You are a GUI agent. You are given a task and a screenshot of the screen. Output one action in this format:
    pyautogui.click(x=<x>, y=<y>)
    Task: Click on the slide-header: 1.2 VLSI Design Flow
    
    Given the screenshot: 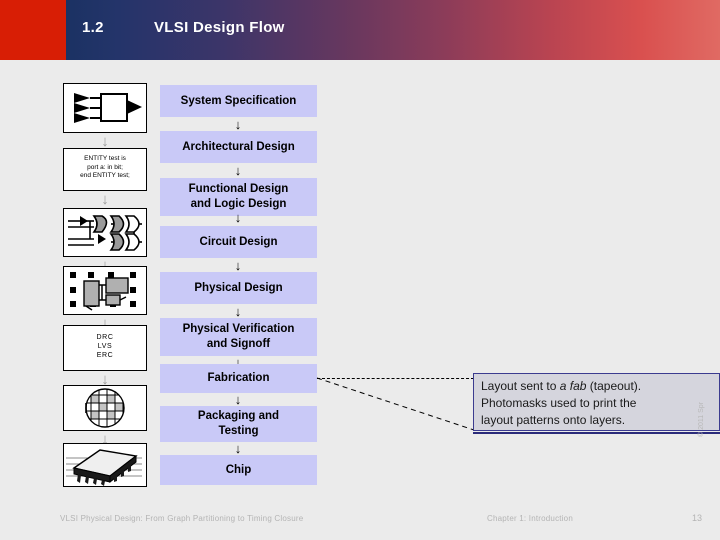 What is the action you would take?
    pyautogui.click(x=360, y=30)
    